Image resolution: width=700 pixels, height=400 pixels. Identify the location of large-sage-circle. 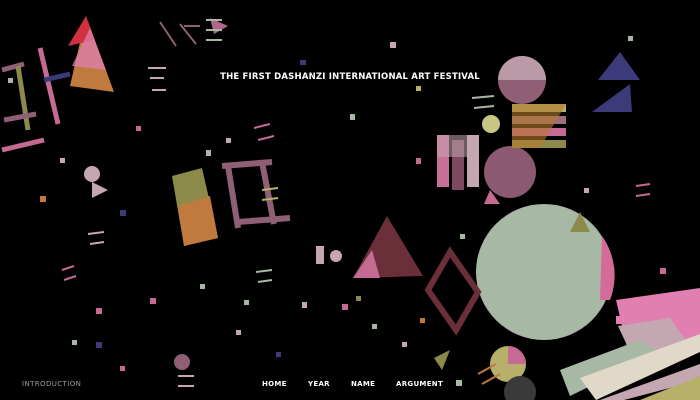
(544, 272).